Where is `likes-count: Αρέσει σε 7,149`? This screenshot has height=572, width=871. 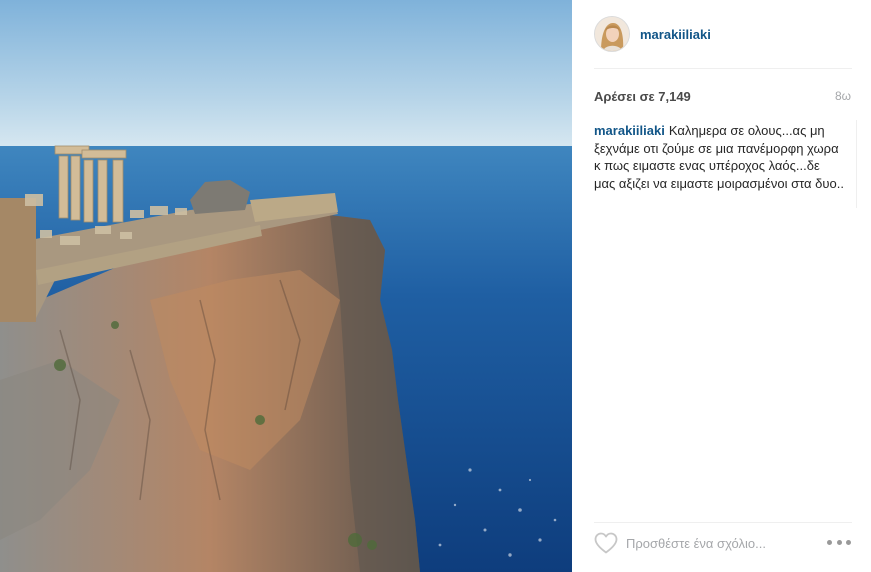
likes-count: Αρέσει σε 7,149 is located at coordinates (642, 96).